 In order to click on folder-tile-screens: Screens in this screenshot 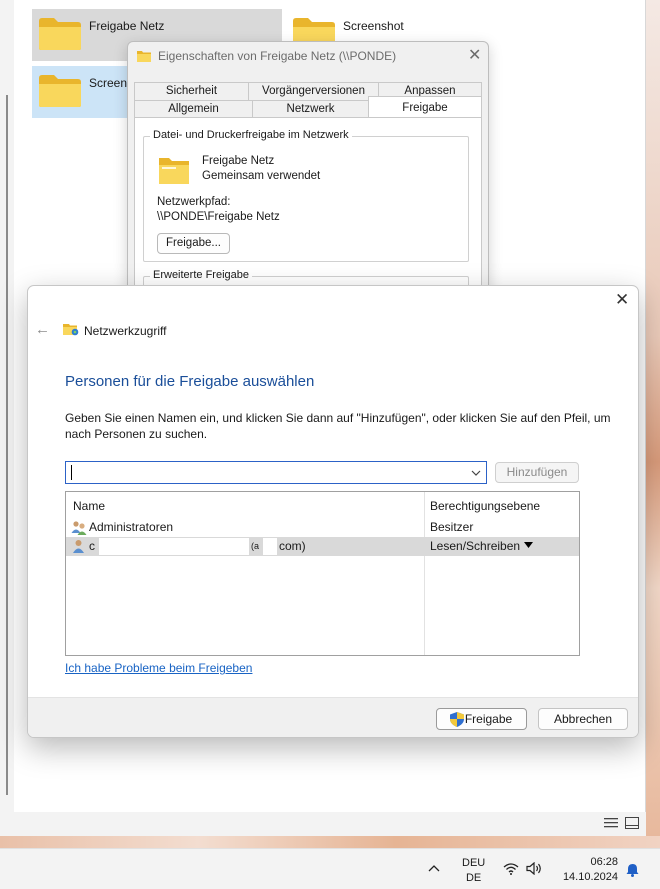, I will do `click(82, 92)`.